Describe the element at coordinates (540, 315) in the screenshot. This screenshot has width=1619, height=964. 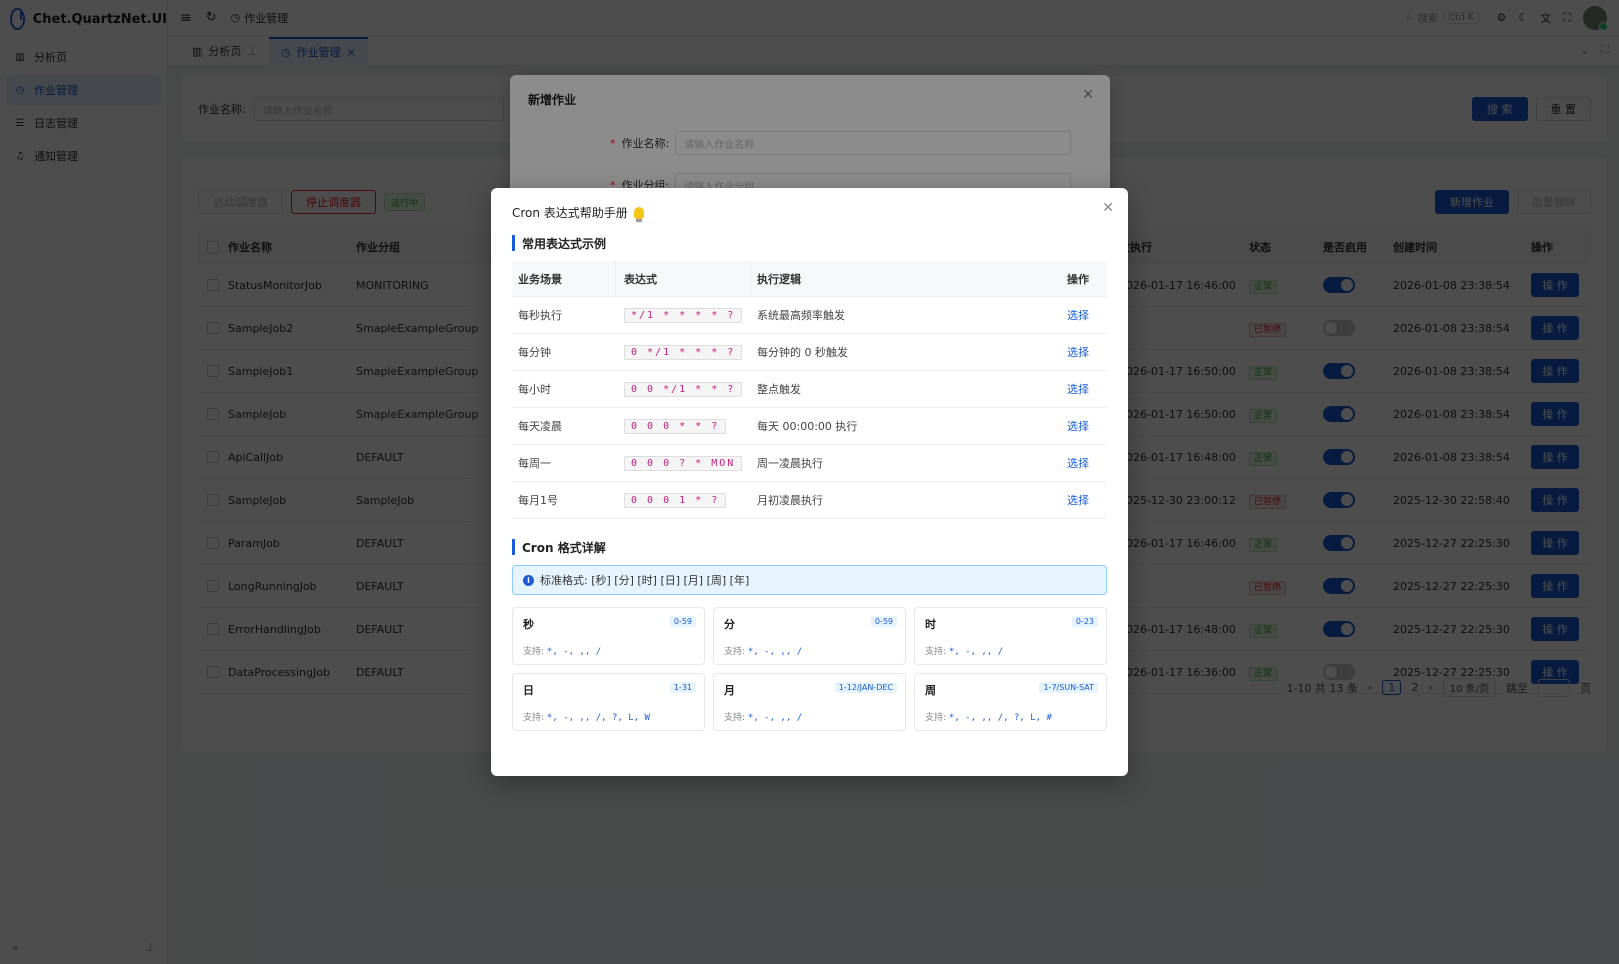
I see `scene-cell: 每秒执行` at that location.